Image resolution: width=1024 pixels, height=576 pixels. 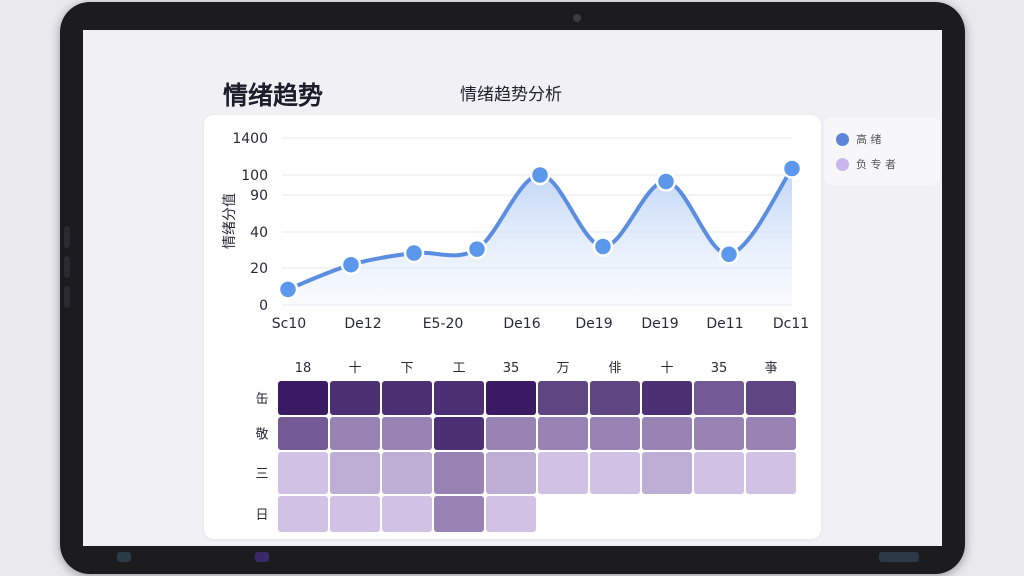 I want to click on x-tick-label: De16, so click(x=521, y=324).